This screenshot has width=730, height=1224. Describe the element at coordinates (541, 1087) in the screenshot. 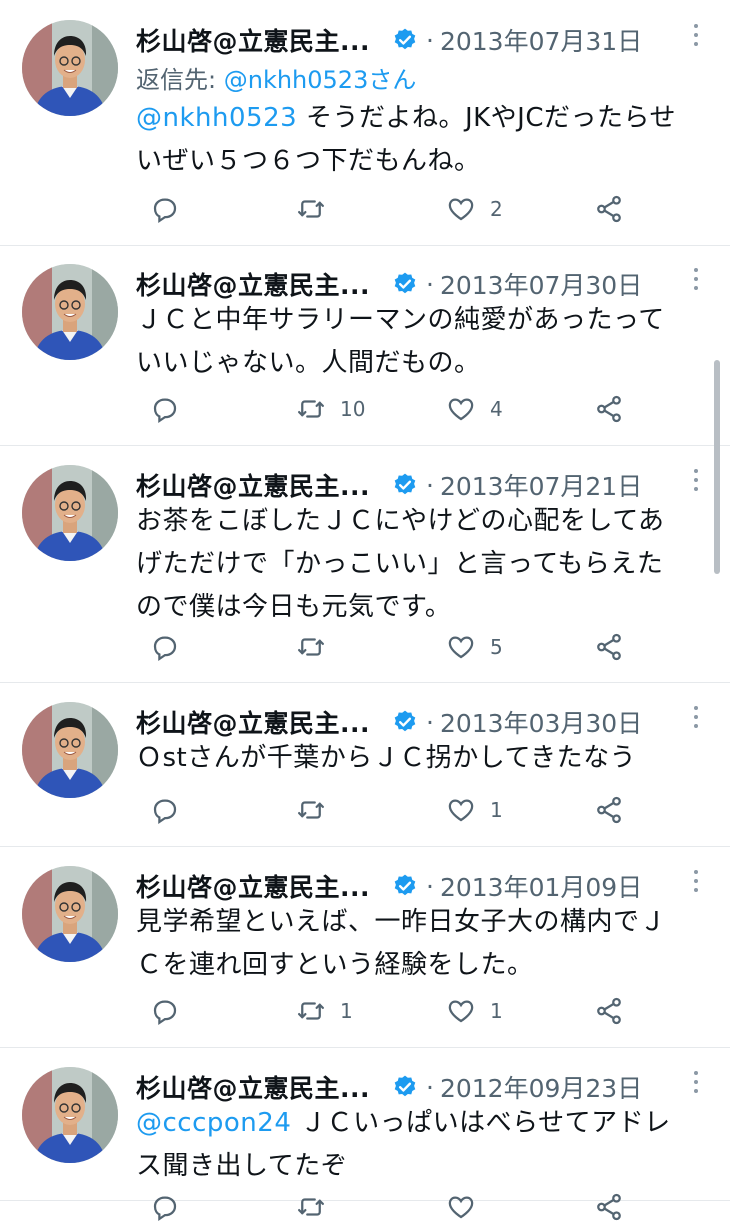

I see `tweet-date: 2012年09月23日` at that location.